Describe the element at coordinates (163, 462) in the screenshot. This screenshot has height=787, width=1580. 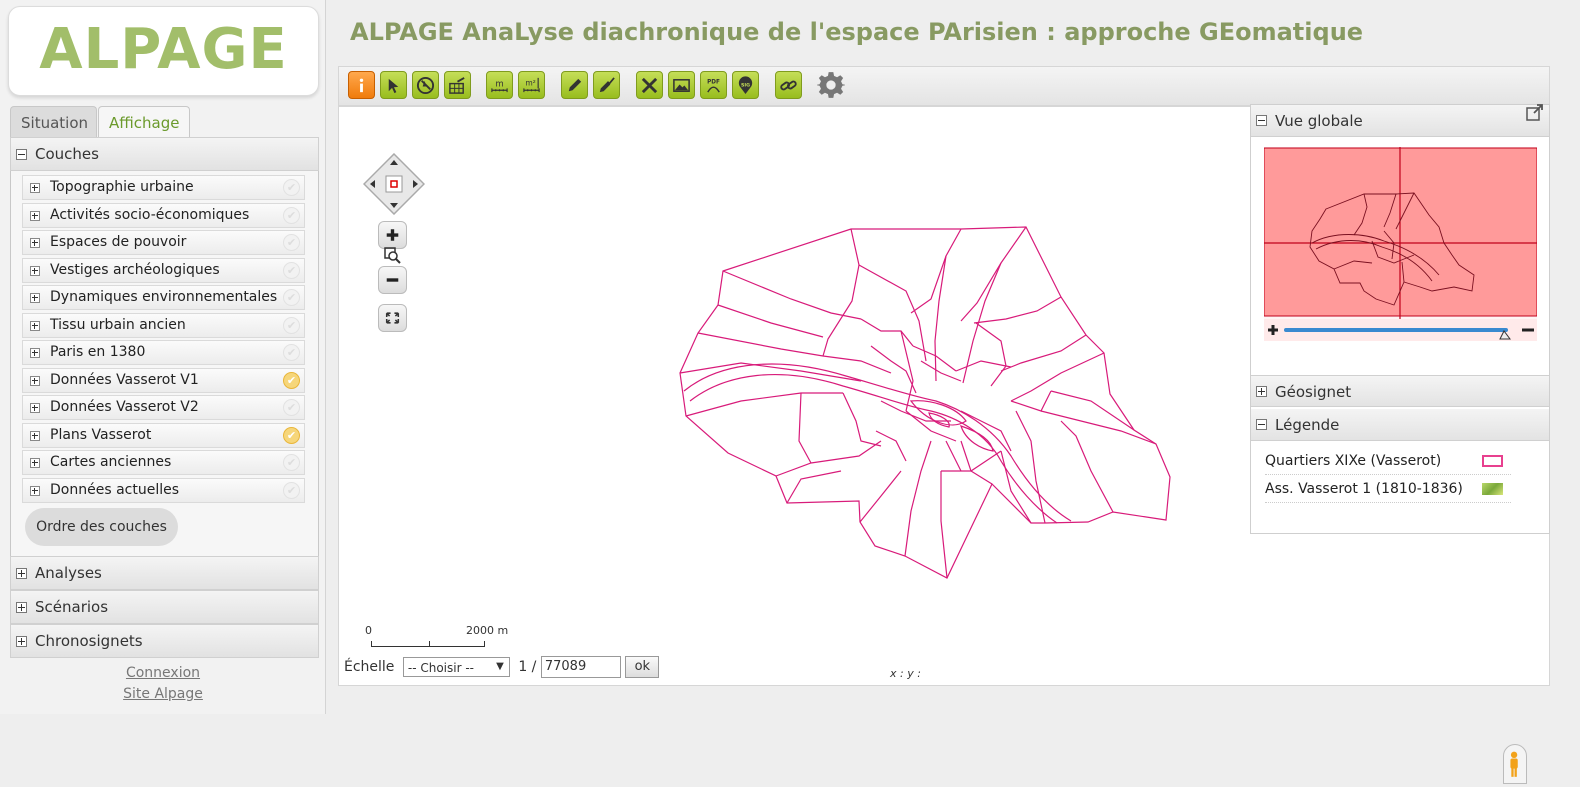
I see `layer-item-cartes-anciennes: Cartes anciennes ✔` at that location.